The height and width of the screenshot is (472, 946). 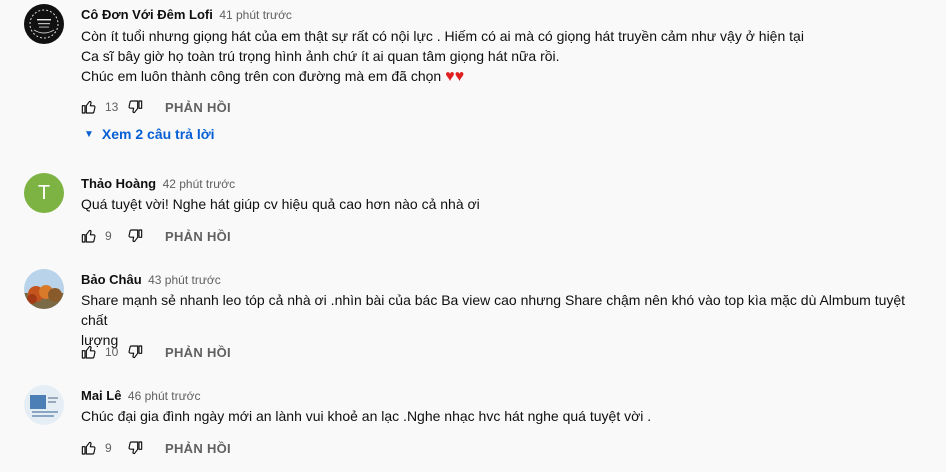 What do you see at coordinates (158, 134) in the screenshot?
I see `view-replies-label: Xem 2 câu trả lời` at bounding box center [158, 134].